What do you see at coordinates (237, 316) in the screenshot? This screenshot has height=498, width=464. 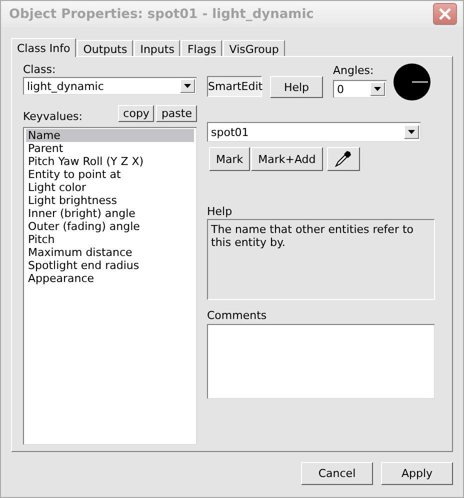 I see `comments-label: Comments` at bounding box center [237, 316].